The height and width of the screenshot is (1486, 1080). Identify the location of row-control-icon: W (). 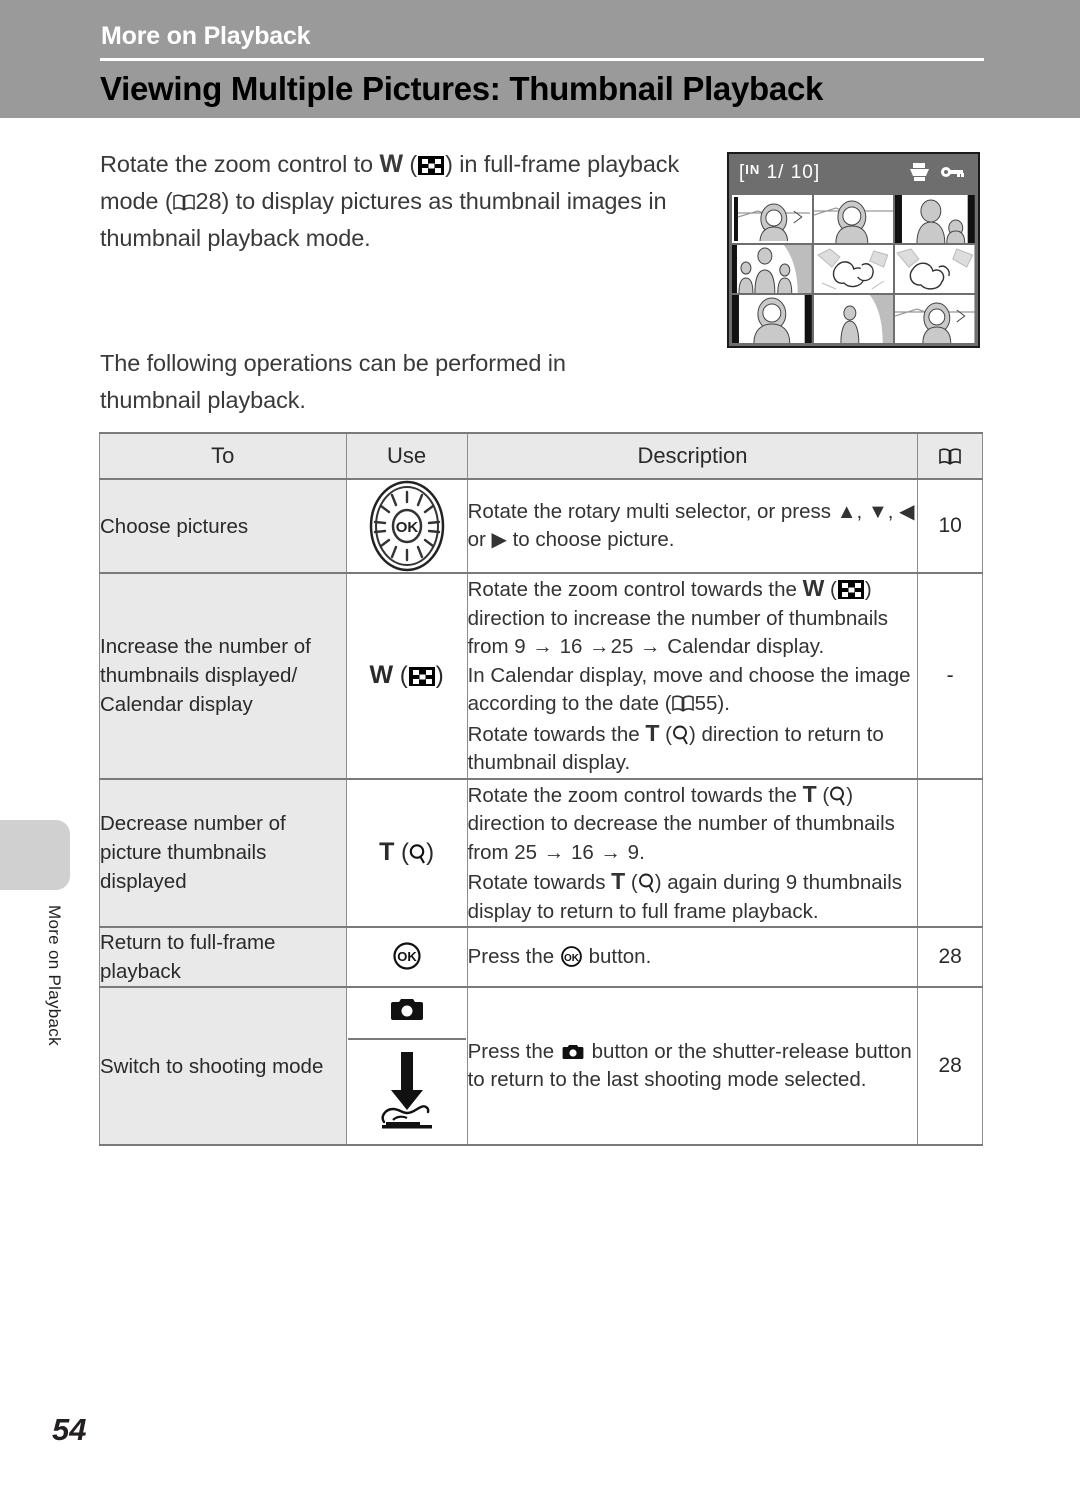
(406, 675).